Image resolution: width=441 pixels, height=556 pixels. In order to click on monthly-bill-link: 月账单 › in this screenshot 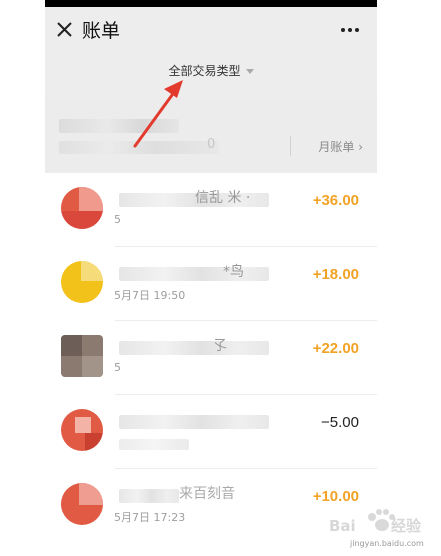, I will do `click(340, 146)`.